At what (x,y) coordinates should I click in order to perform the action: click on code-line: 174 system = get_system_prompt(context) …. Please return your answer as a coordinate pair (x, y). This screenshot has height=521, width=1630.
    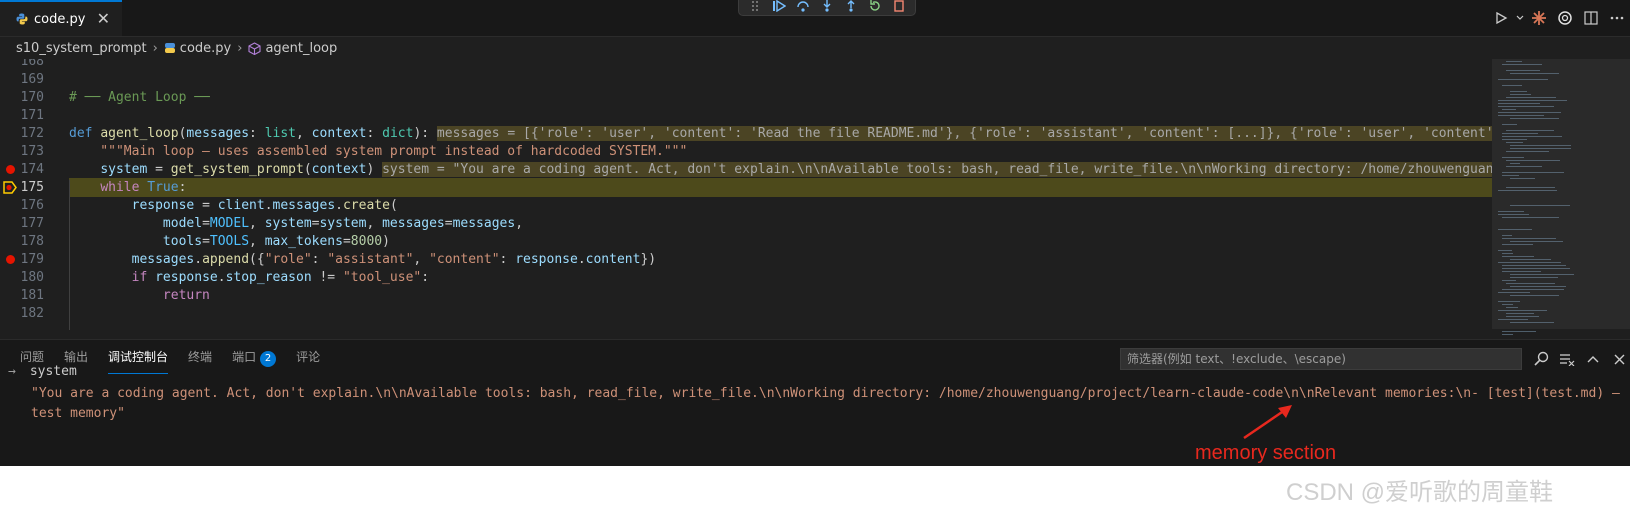
    Looking at the image, I should click on (762, 169).